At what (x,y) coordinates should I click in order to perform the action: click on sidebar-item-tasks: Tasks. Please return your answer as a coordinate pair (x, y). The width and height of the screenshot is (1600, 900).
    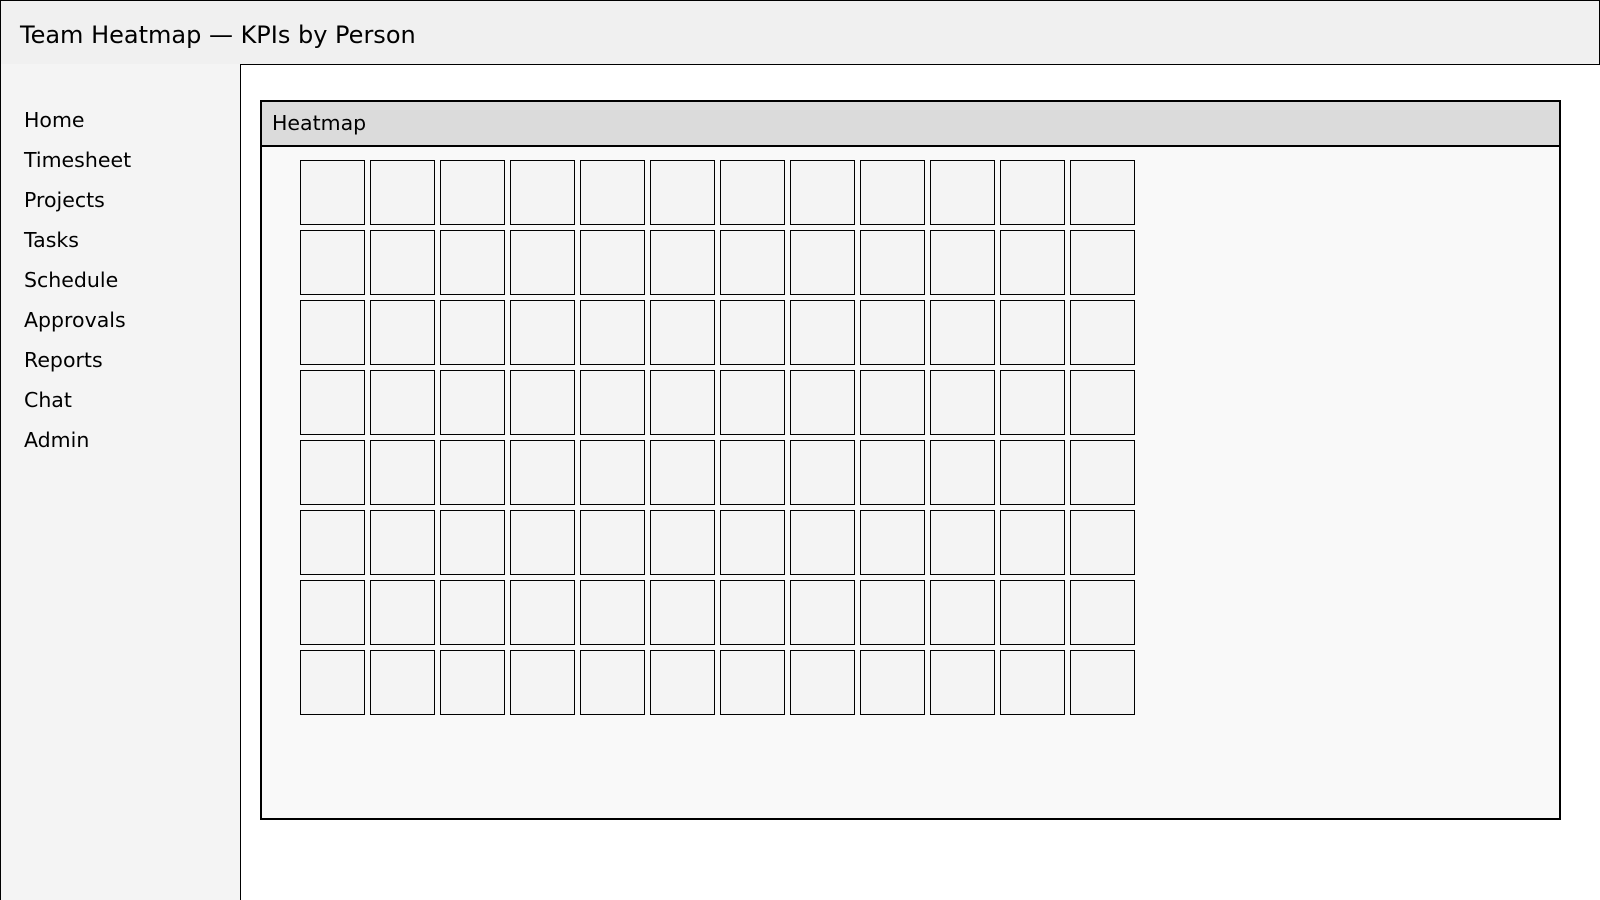
    Looking at the image, I should click on (77, 240).